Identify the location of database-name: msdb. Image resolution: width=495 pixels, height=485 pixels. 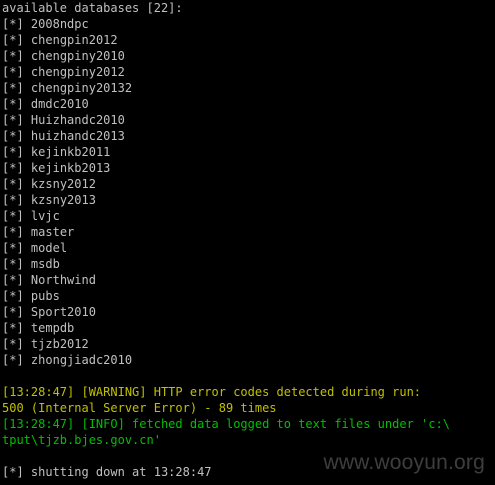
(45, 264).